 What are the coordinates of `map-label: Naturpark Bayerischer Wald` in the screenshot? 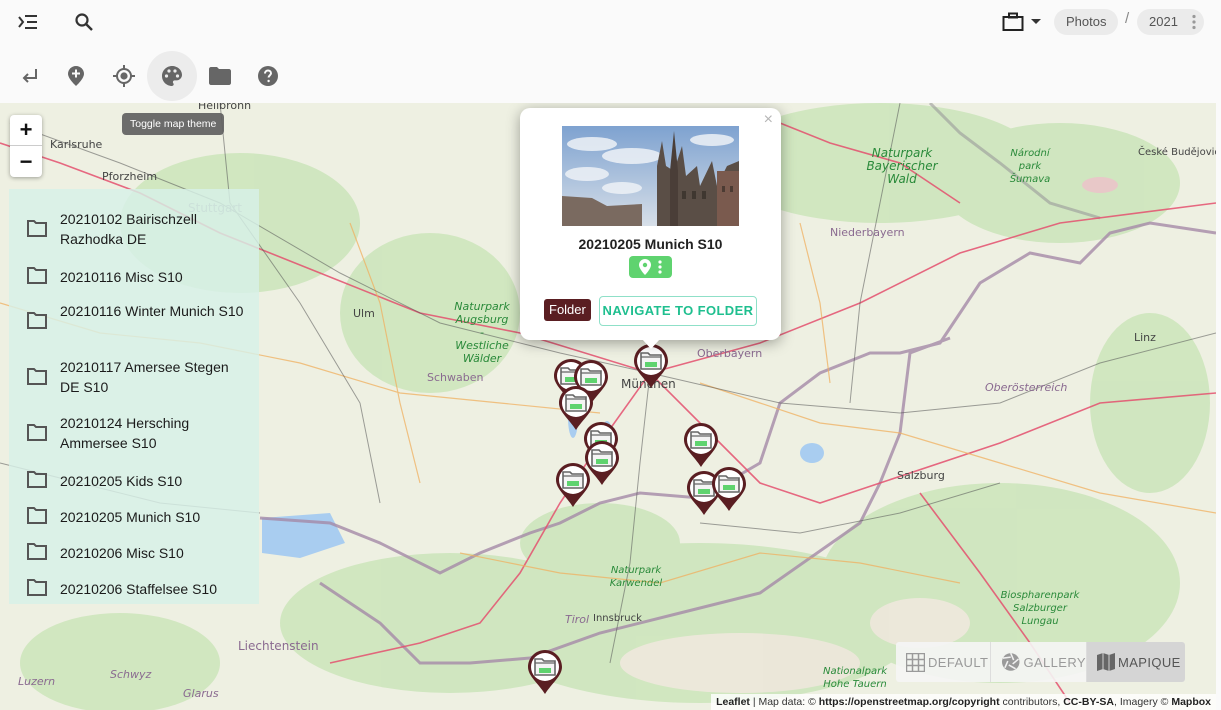 It's located at (902, 166).